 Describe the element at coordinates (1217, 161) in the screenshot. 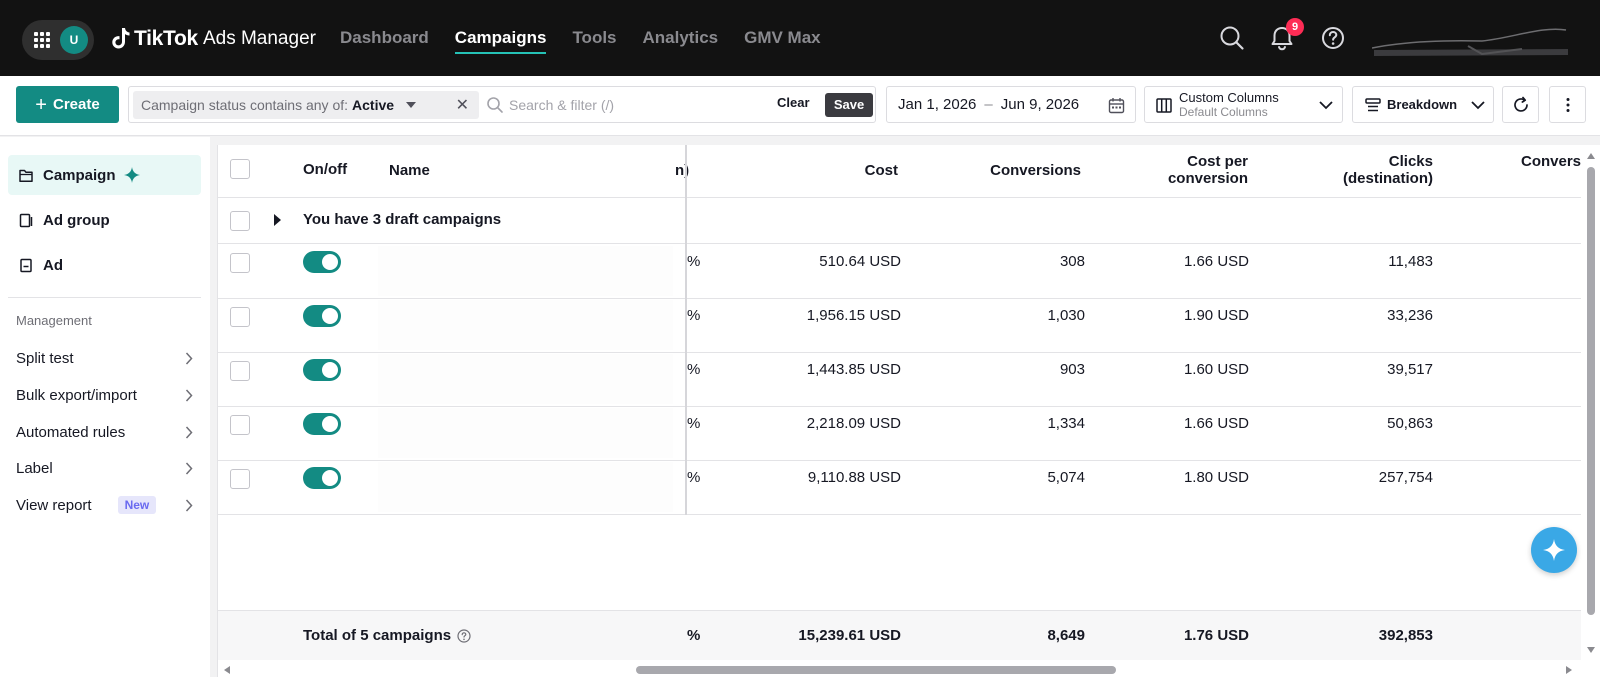

I see `header-line: Cost per` at that location.